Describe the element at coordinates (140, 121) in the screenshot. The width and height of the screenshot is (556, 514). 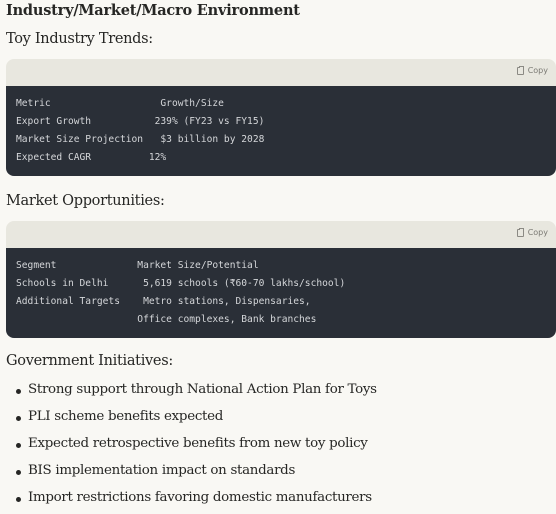
I see `code-line: Export Growth 239% (FY23 vs FY15)` at that location.